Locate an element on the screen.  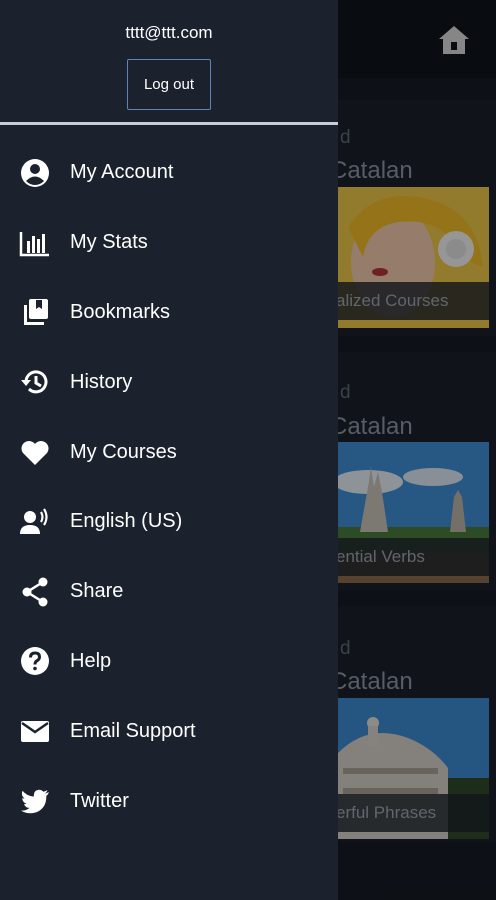
heart-icon is located at coordinates (35, 452).